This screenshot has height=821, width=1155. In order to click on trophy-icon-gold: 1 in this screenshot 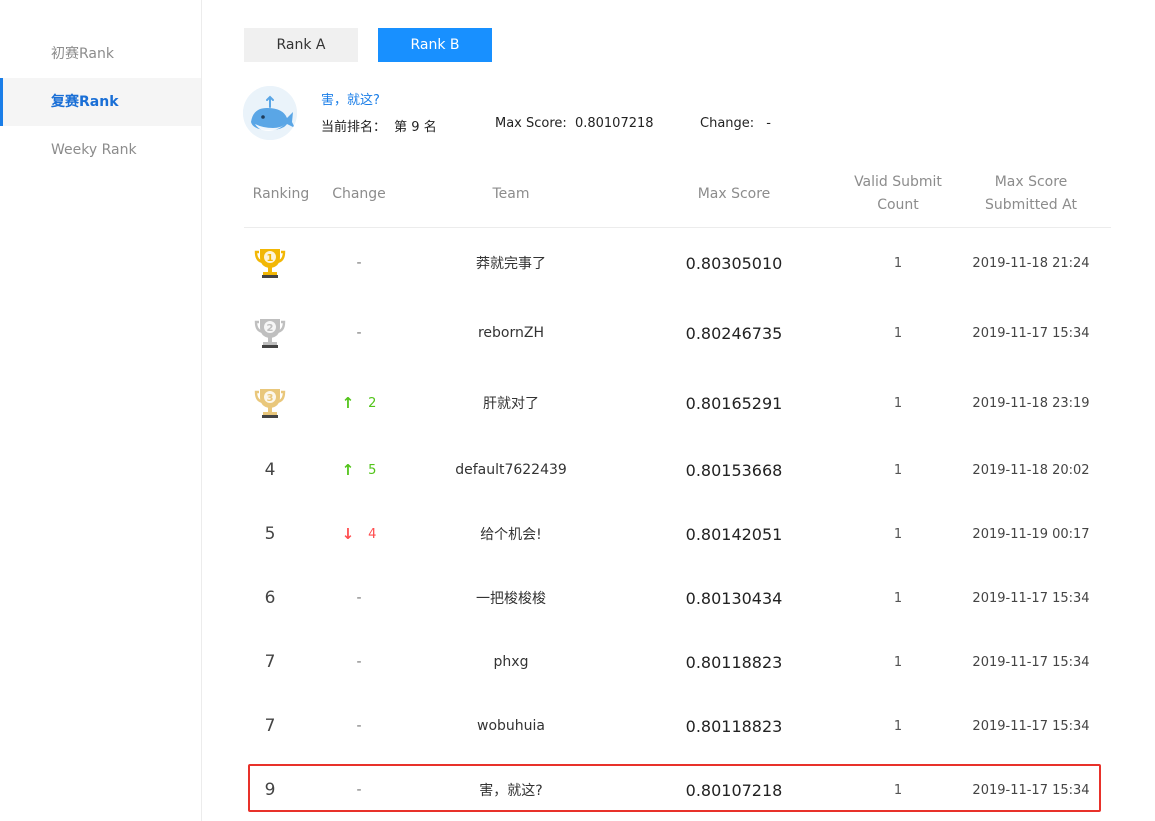, I will do `click(270, 263)`.